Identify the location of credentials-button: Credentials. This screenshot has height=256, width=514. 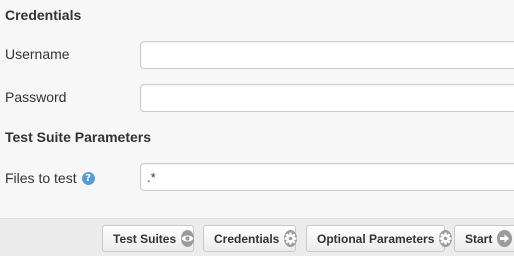
(250, 238).